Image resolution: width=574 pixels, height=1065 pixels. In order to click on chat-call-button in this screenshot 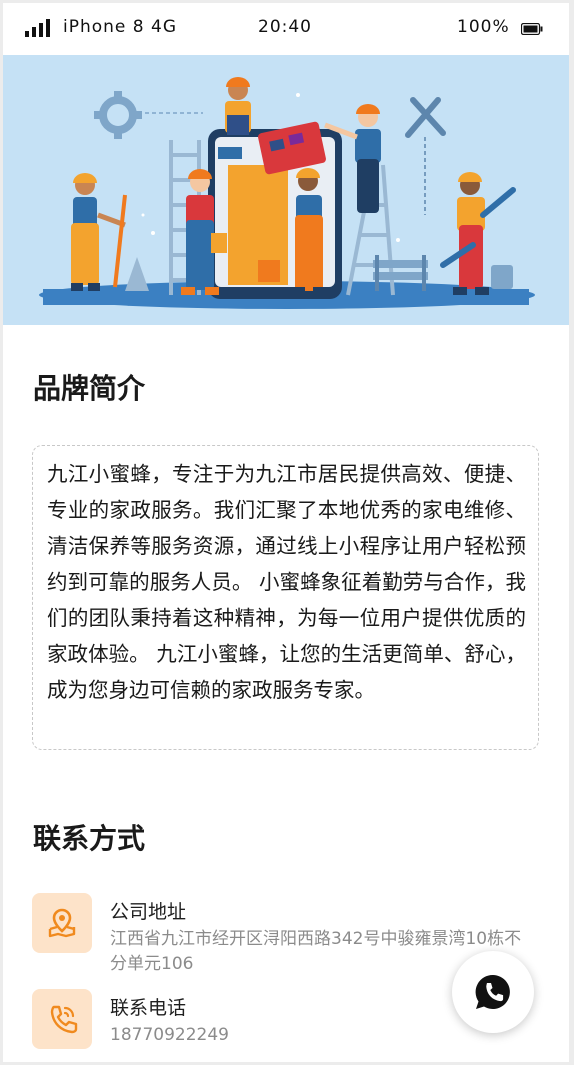, I will do `click(493, 992)`.